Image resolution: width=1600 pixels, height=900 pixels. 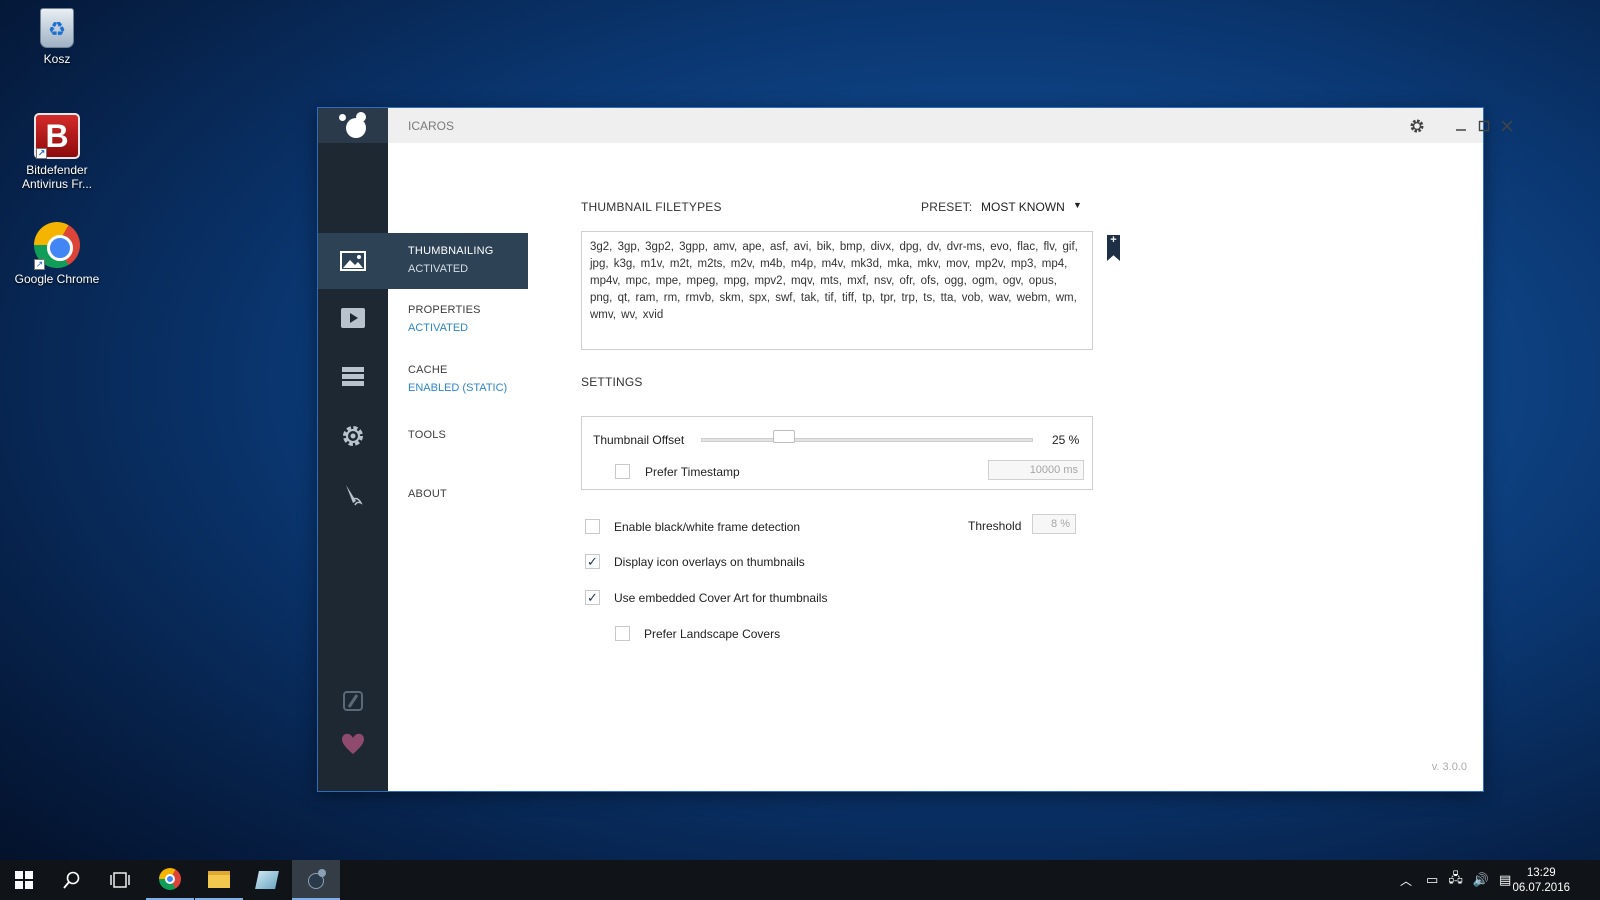 I want to click on taskbar: ︿ ▭ 🖧 🔊 ▤ 13:29 06.07.2016, so click(x=800, y=880).